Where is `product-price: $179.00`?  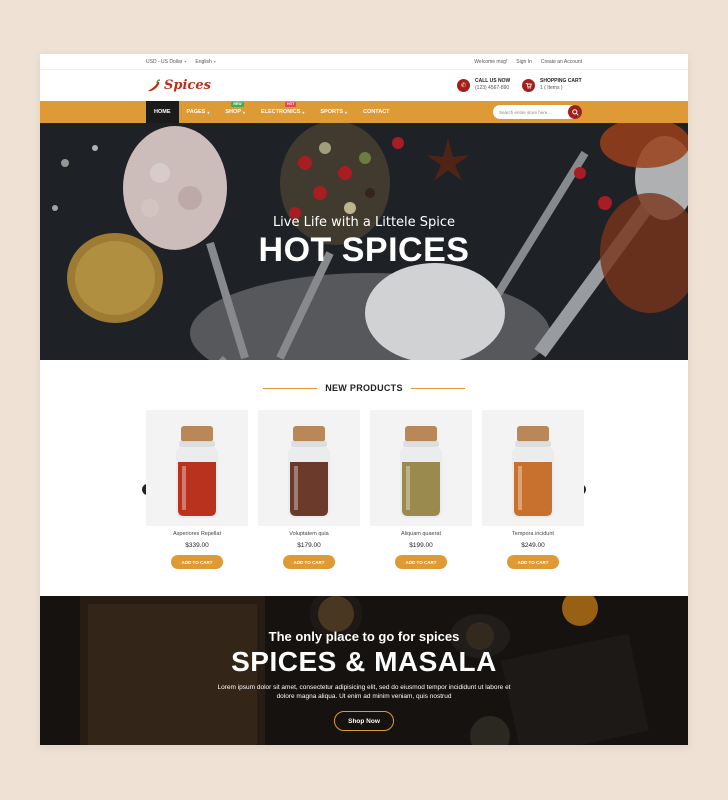
product-price: $179.00 is located at coordinates (309, 545).